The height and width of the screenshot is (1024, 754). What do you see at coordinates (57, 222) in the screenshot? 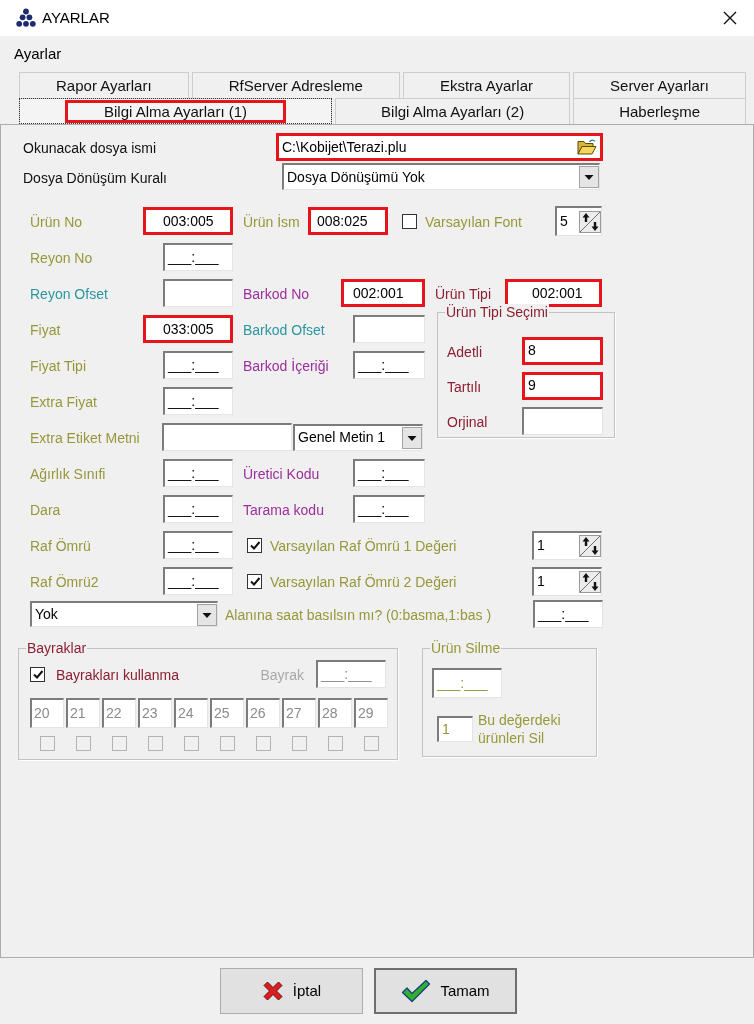
I see `field-label: Ürün No` at bounding box center [57, 222].